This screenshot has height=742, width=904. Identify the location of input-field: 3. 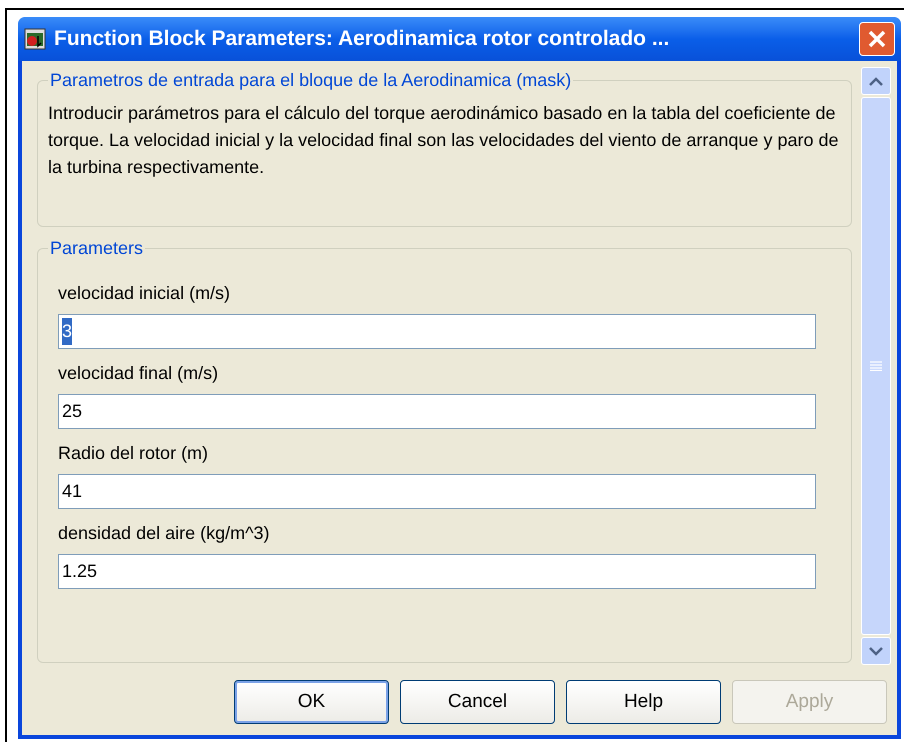
(437, 331).